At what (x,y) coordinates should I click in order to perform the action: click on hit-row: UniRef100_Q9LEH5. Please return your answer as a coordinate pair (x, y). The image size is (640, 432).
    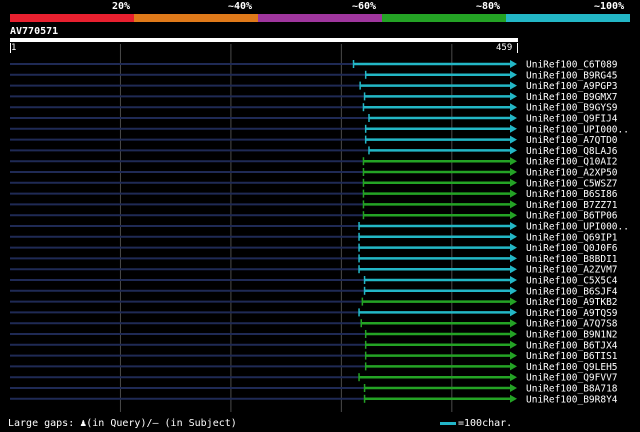
    Looking at the image, I should click on (314, 367).